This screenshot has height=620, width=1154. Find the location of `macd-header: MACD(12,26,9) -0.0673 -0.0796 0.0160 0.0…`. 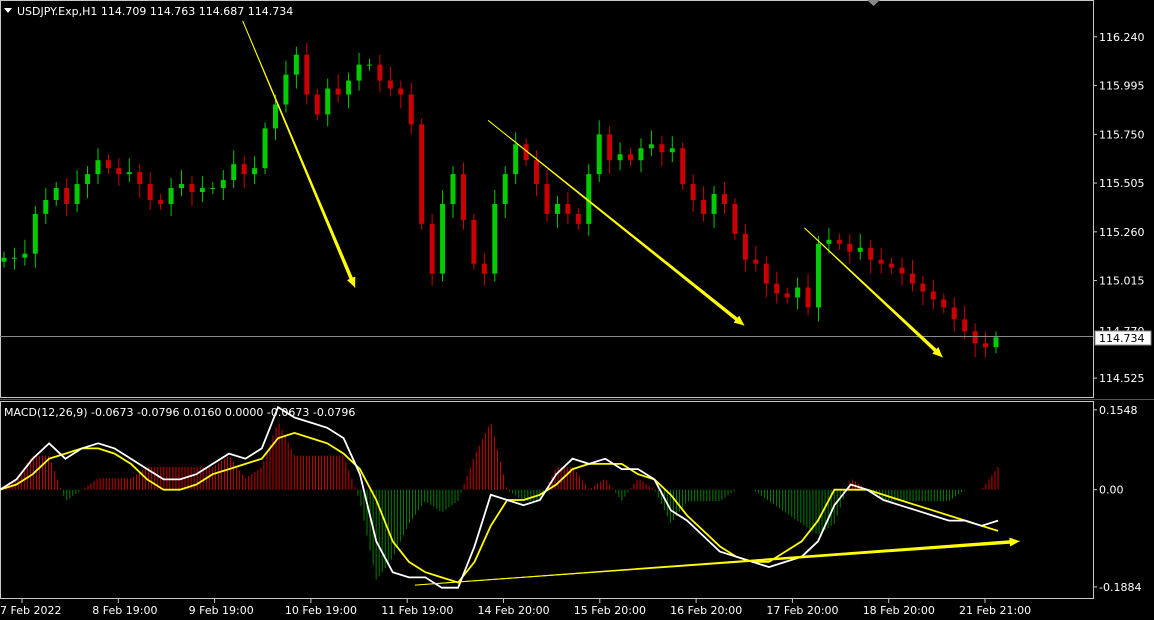

macd-header: MACD(12,26,9) -0.0673 -0.0796 0.0160 0.0… is located at coordinates (179, 412).